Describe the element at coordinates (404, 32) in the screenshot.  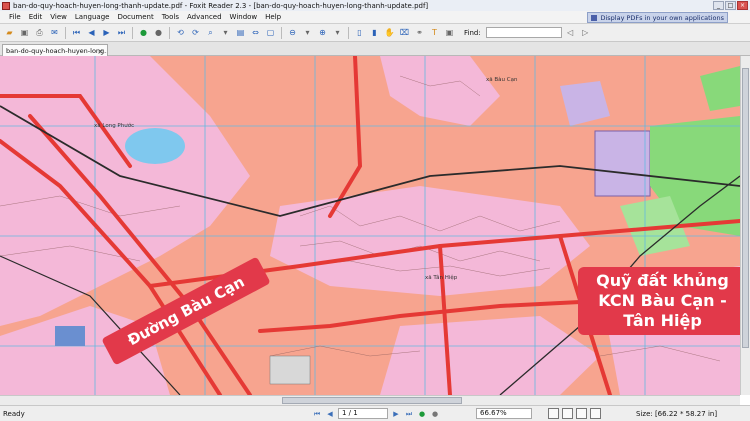
I see `select-text-icon: ⌧` at that location.